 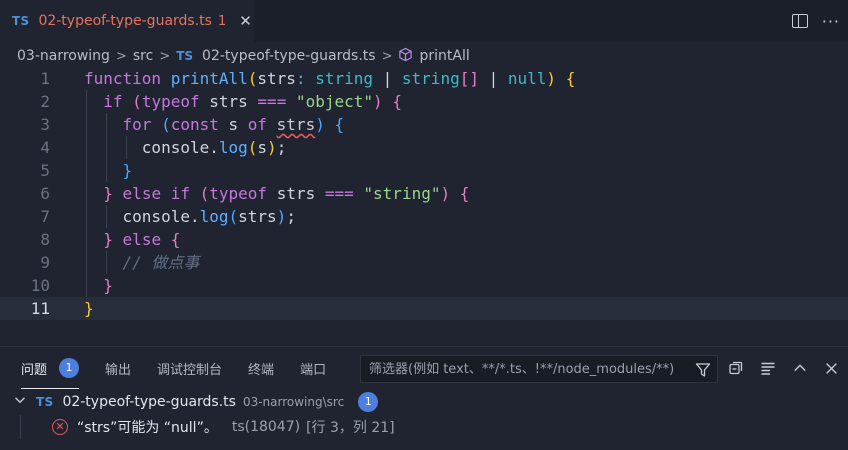 I want to click on panel-tab: 输出, so click(x=118, y=368).